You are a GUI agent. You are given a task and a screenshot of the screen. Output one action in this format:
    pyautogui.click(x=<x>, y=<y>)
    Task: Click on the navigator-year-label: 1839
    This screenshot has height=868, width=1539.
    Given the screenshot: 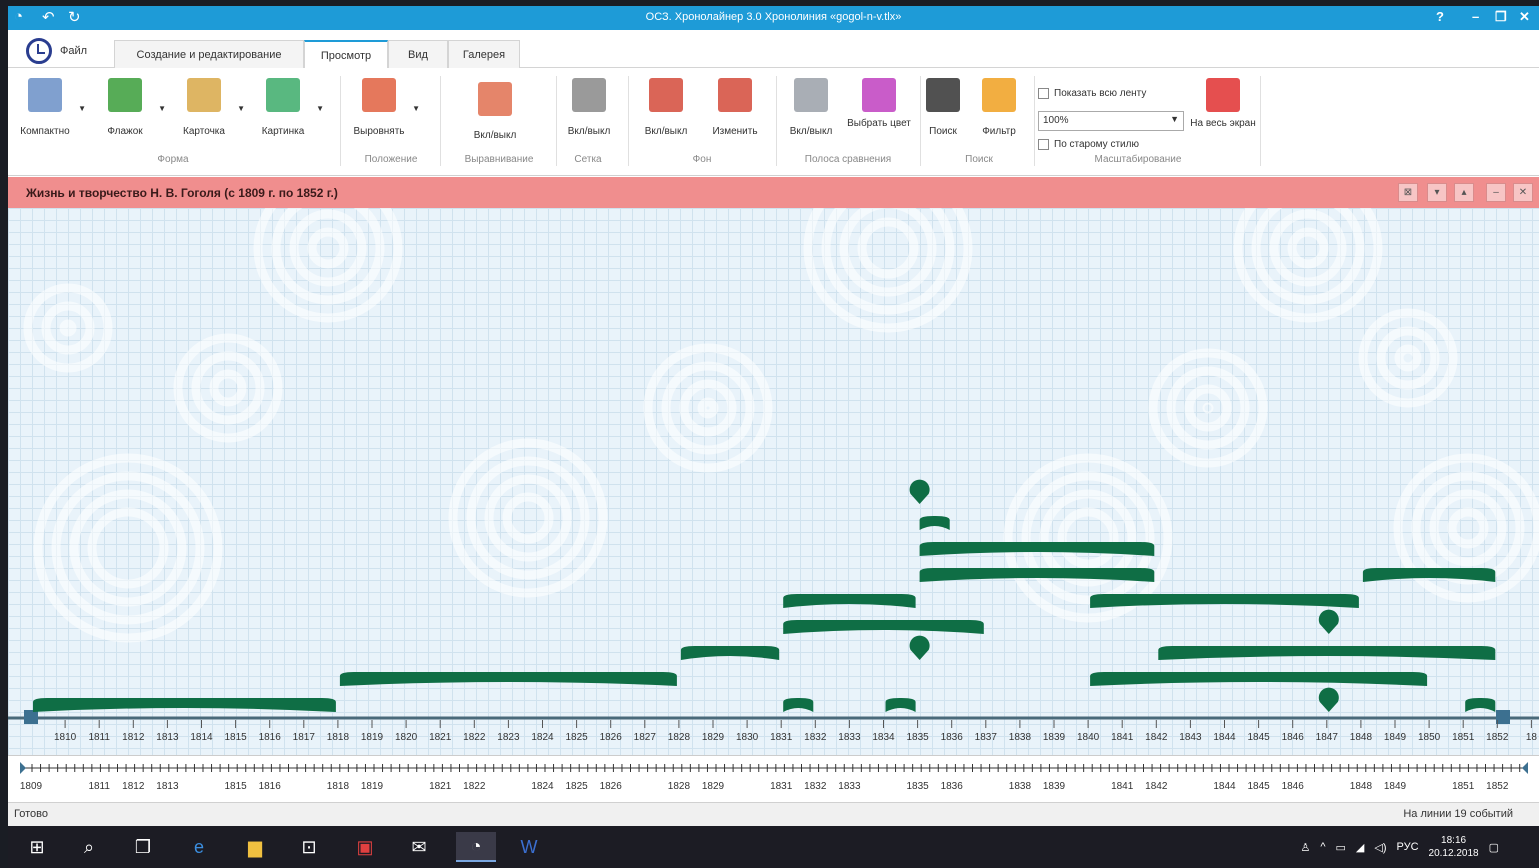 What is the action you would take?
    pyautogui.click(x=1054, y=786)
    